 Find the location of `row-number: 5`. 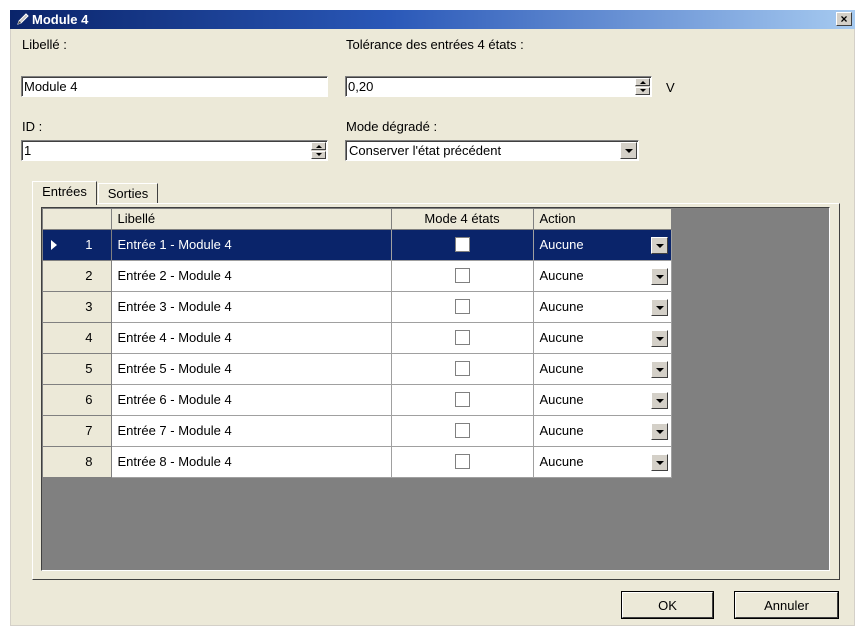

row-number: 5 is located at coordinates (89, 368).